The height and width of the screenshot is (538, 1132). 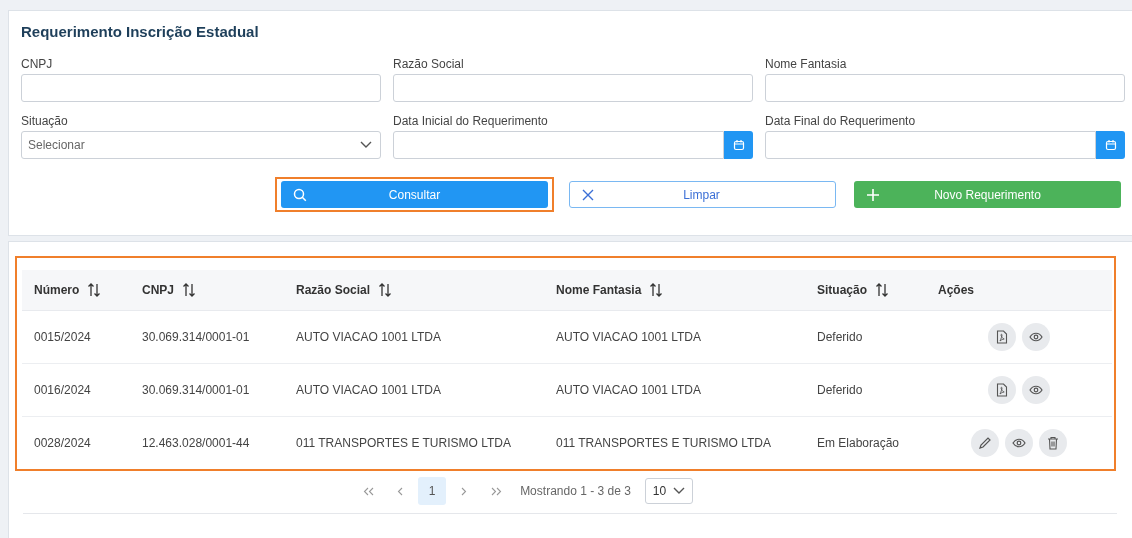 I want to click on table-cell: 0016/2024, so click(x=62, y=390).